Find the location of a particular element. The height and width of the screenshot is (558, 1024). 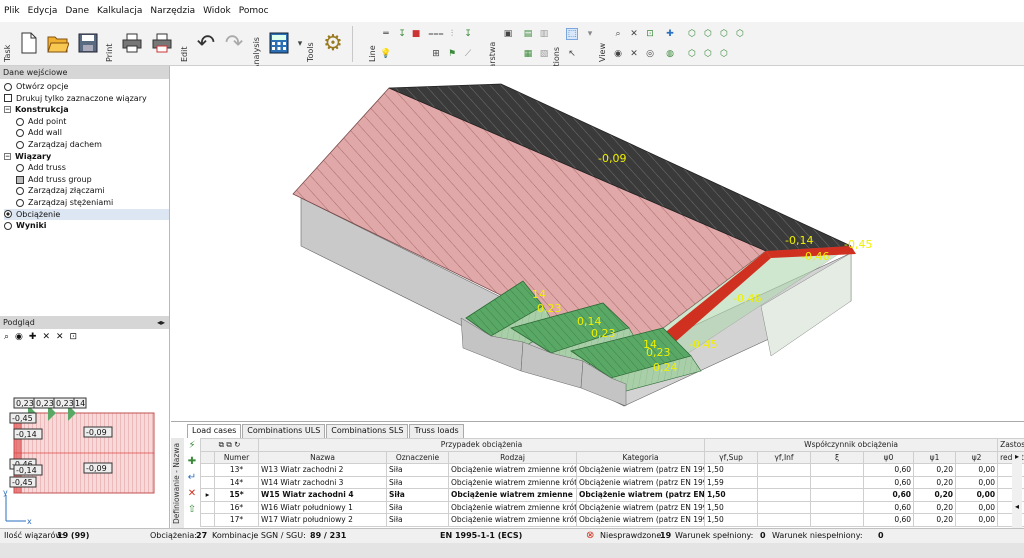

cell-name: W17 Wiatr południowy 2 is located at coordinates (323, 520).